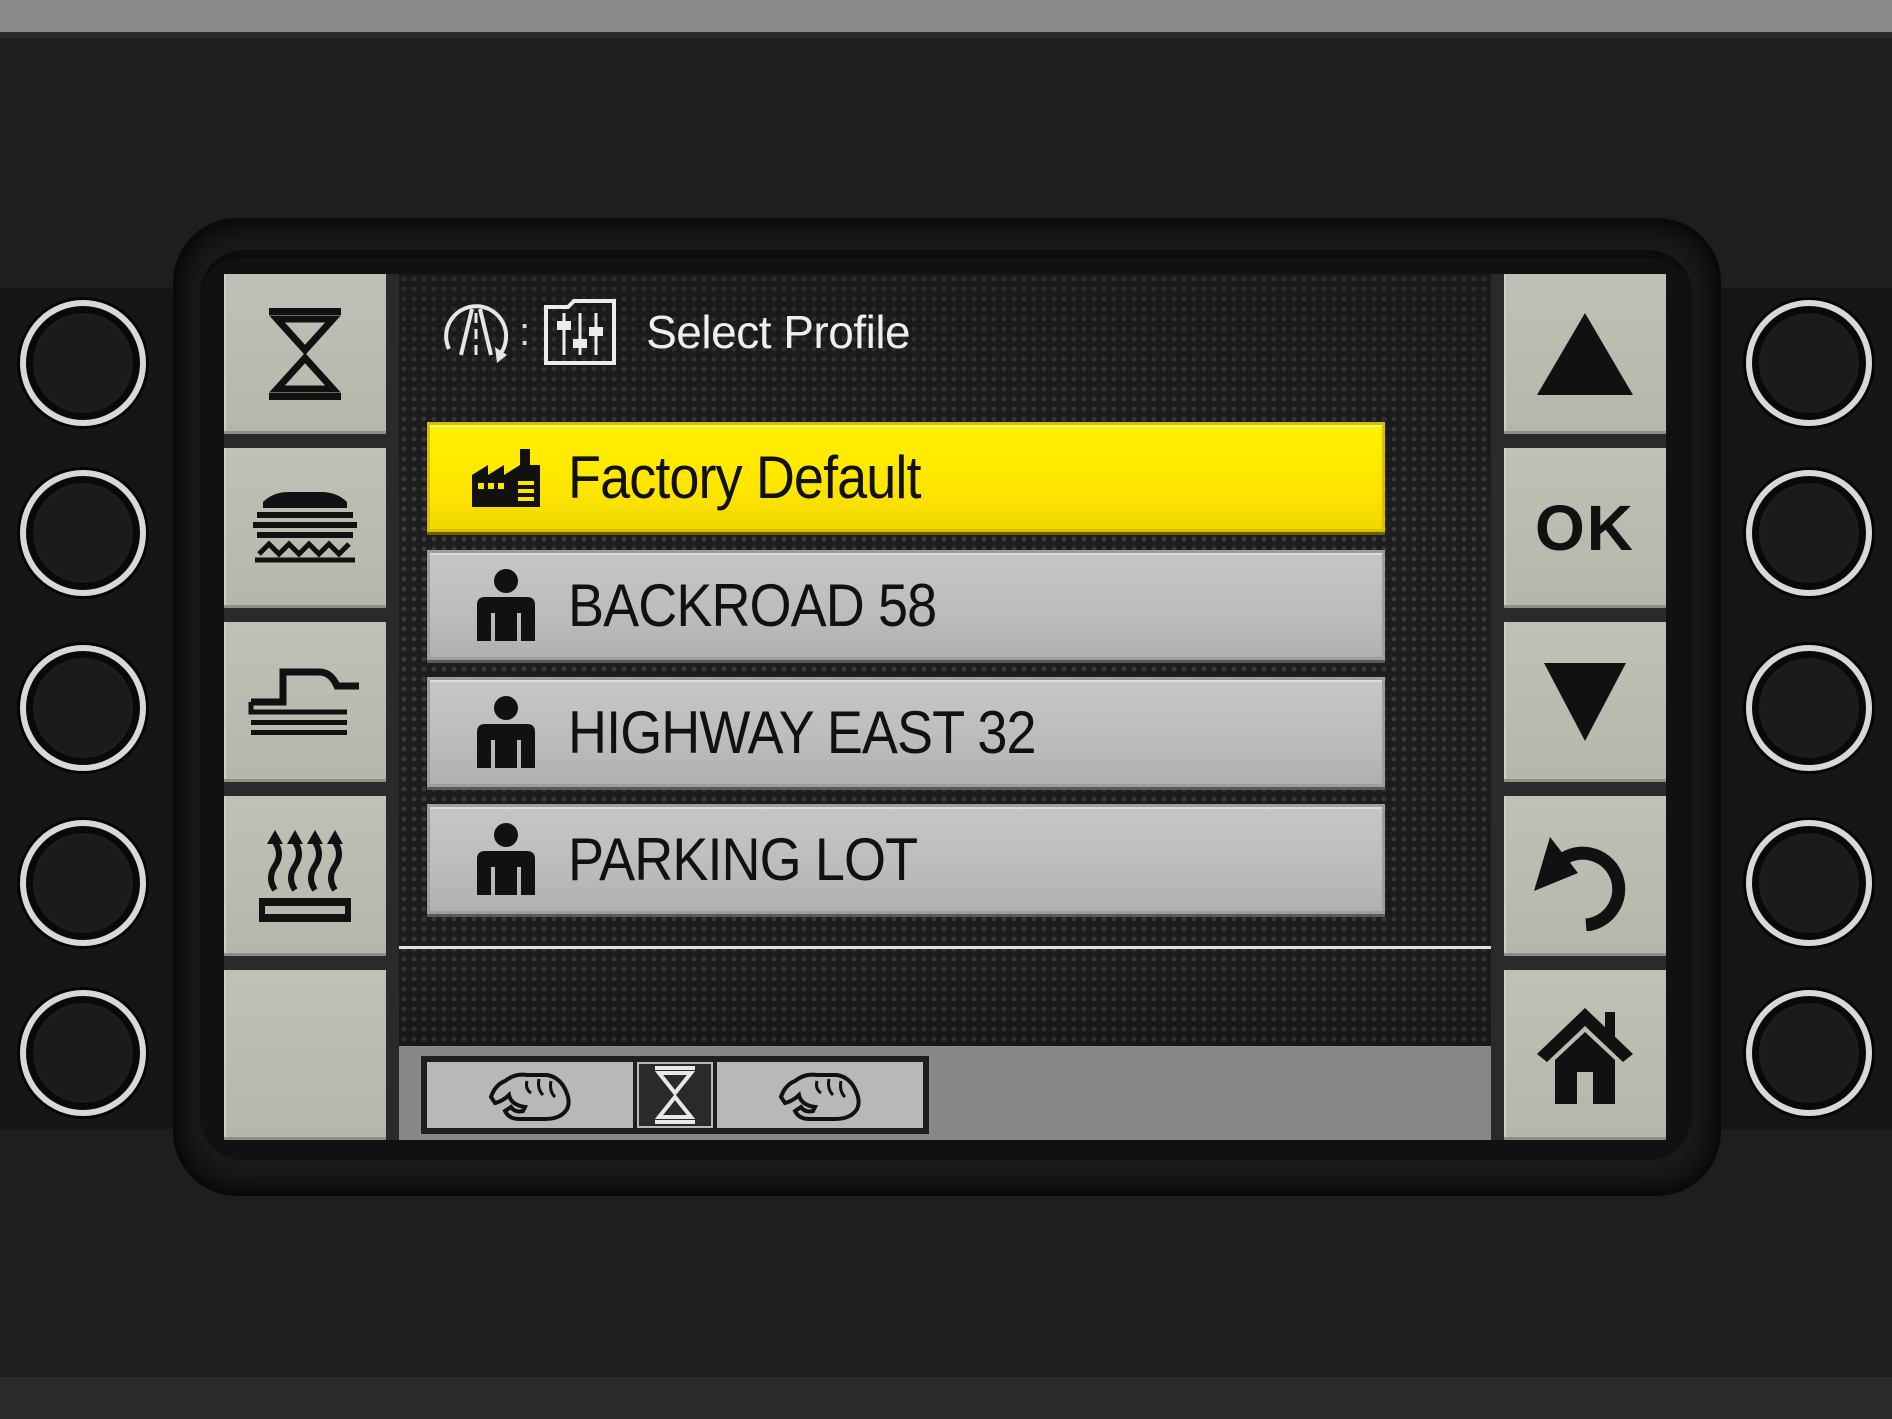 Image resolution: width=1892 pixels, height=1419 pixels. I want to click on softkey-heating, so click(305, 876).